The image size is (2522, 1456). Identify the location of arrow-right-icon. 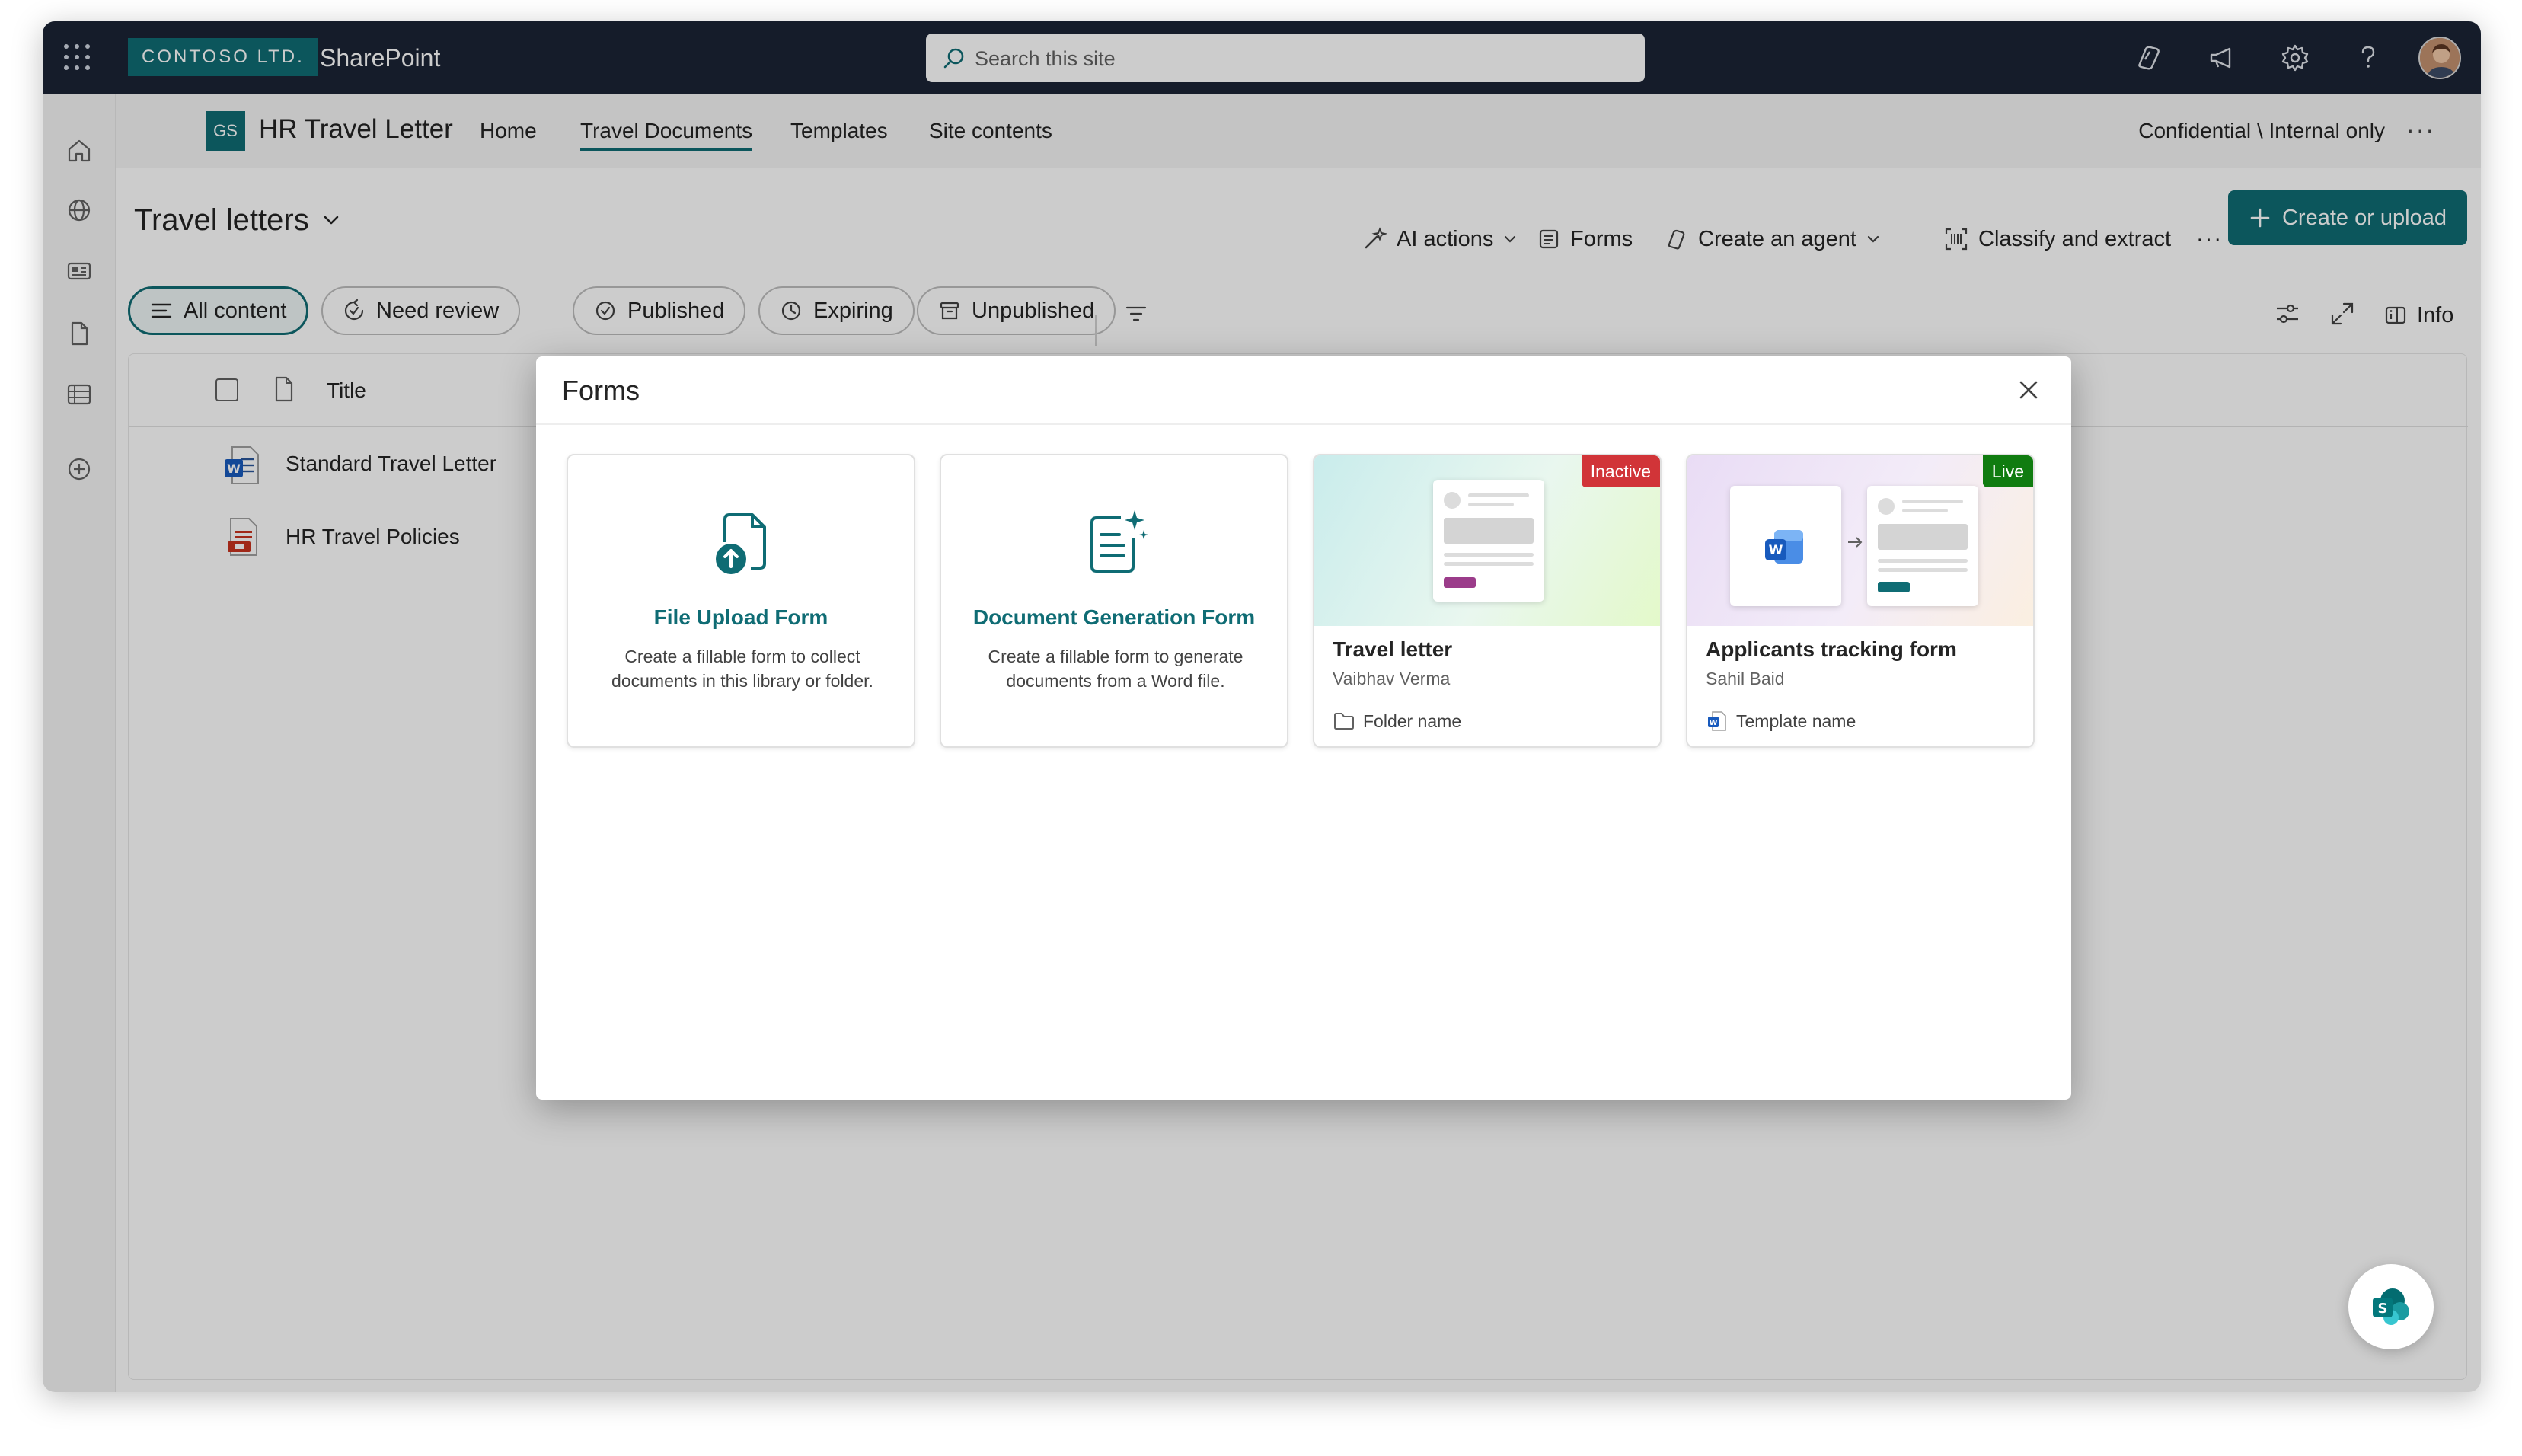
(1855, 542).